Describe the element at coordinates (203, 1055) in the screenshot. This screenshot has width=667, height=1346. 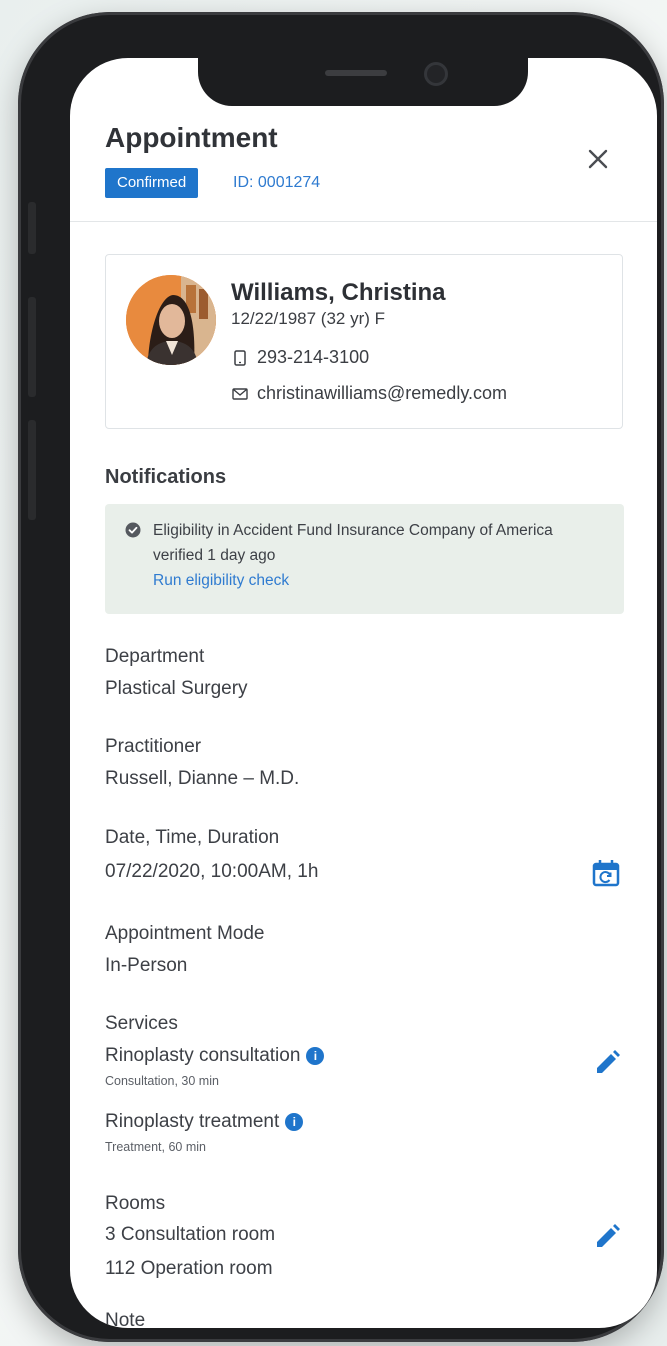
I see `service-name: Rinoplasty consultation` at that location.